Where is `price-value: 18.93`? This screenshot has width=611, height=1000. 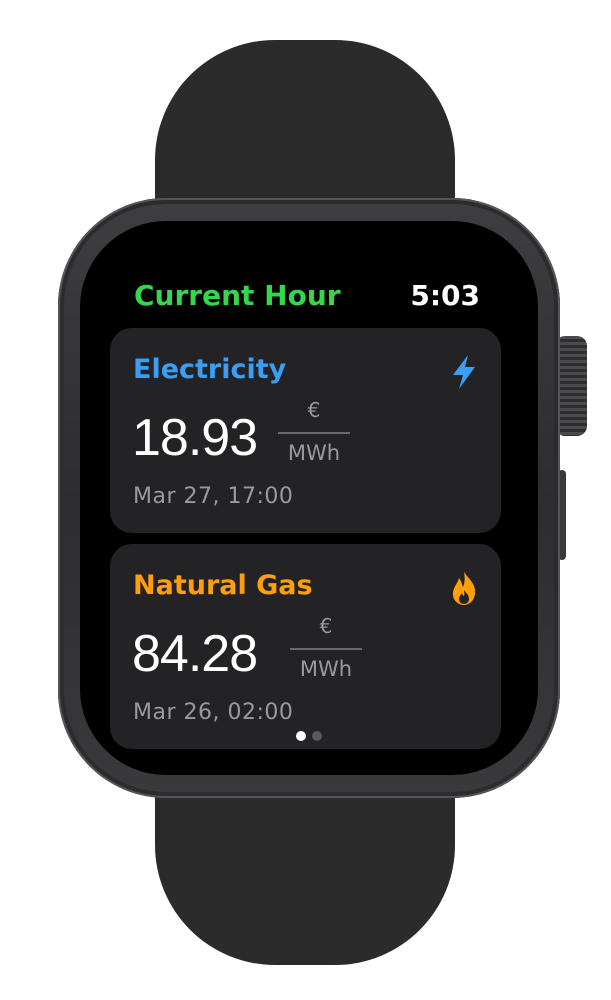
price-value: 18.93 is located at coordinates (195, 438).